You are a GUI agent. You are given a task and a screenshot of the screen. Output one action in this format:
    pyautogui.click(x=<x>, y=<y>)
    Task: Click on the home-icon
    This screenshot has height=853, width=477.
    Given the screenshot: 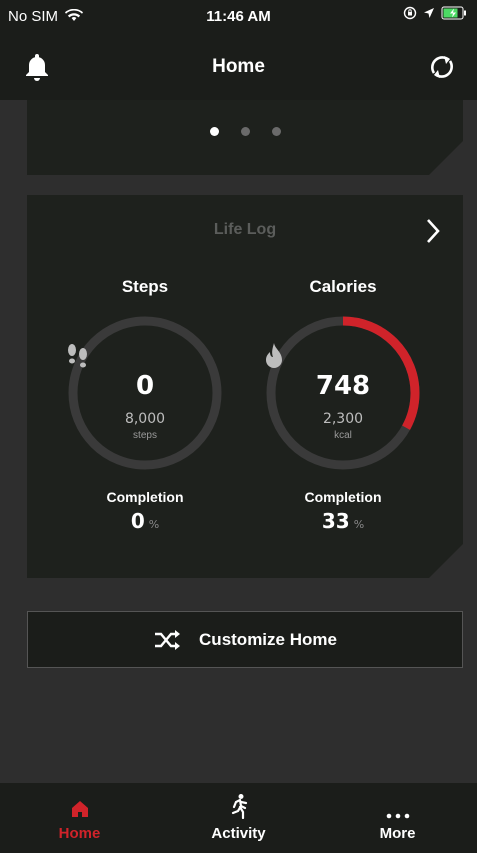 What is the action you would take?
    pyautogui.click(x=79, y=809)
    